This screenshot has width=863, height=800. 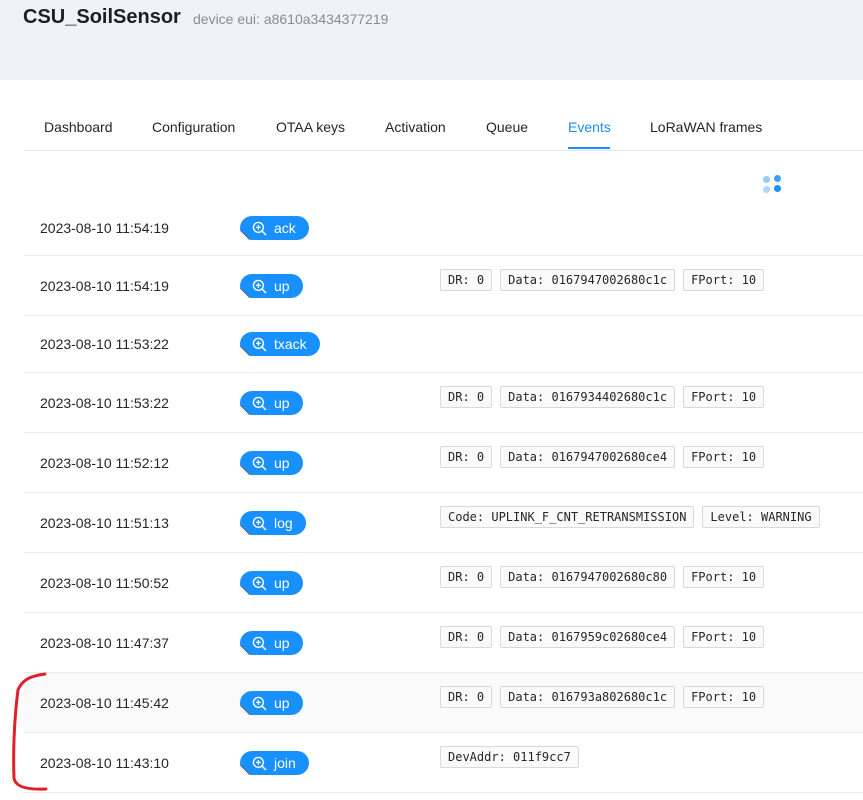 I want to click on event-type-label: ack, so click(x=285, y=228).